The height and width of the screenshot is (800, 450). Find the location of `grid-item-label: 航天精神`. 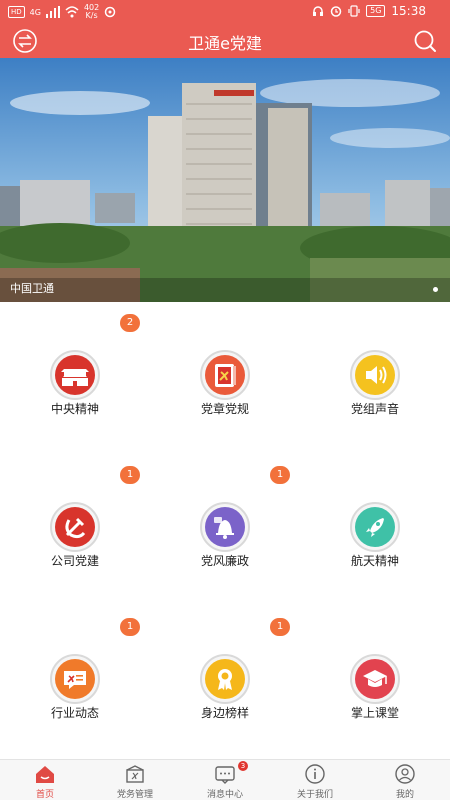

grid-item-label: 航天精神 is located at coordinates (374, 561).